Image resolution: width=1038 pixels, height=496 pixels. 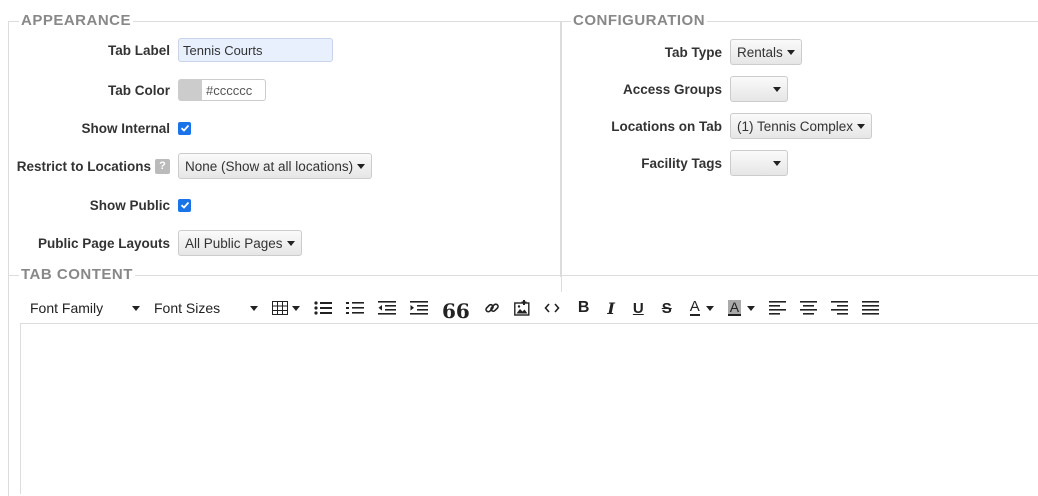 I want to click on align-right-icon, so click(x=840, y=308).